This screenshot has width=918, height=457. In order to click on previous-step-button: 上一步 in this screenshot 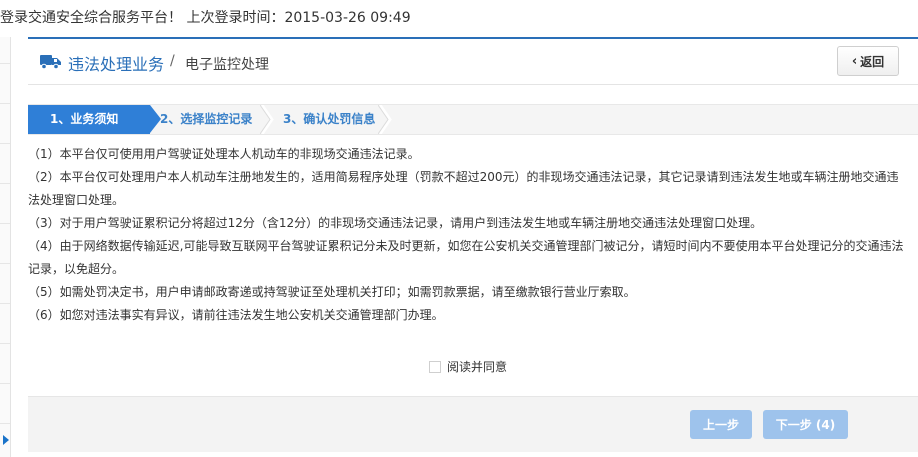, I will do `click(721, 424)`.